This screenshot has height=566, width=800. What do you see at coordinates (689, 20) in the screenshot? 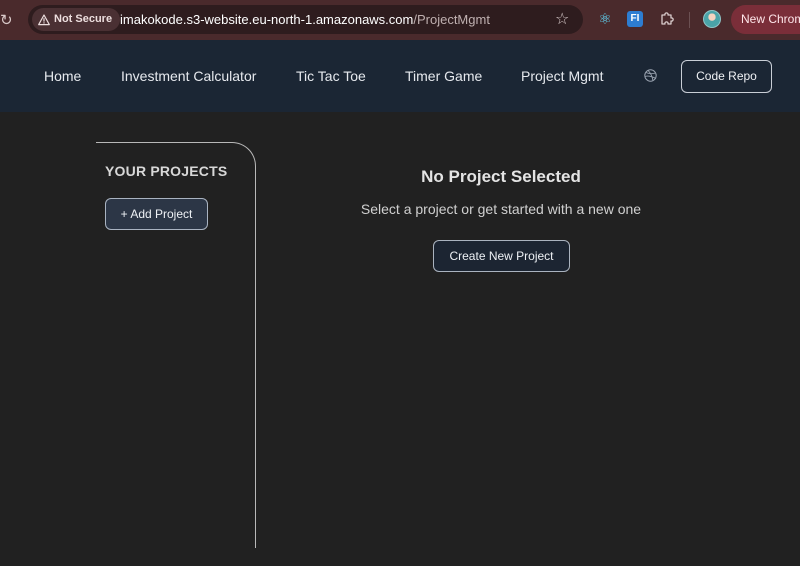
I see `toolbar-divider` at bounding box center [689, 20].